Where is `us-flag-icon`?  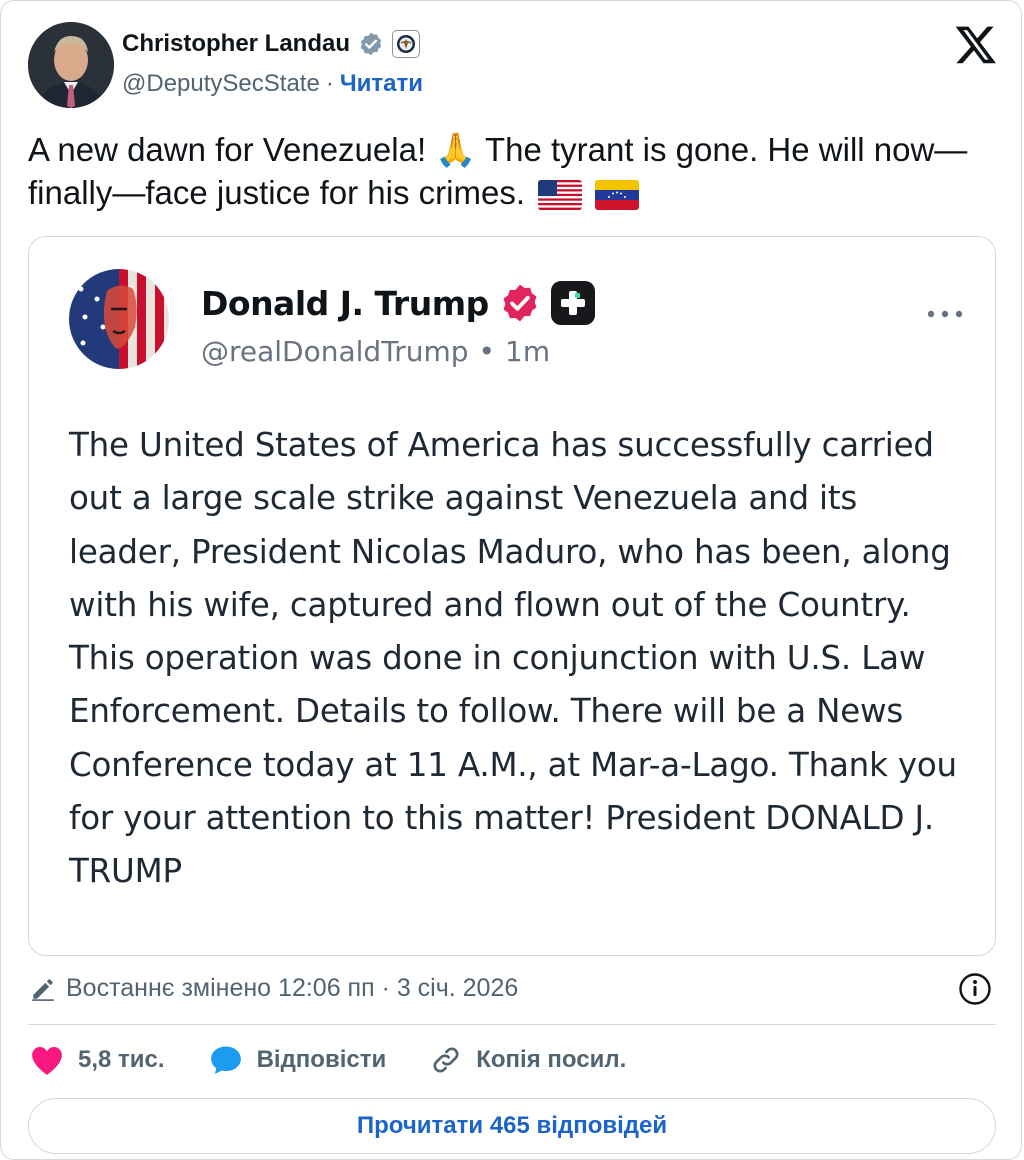 us-flag-icon is located at coordinates (560, 195).